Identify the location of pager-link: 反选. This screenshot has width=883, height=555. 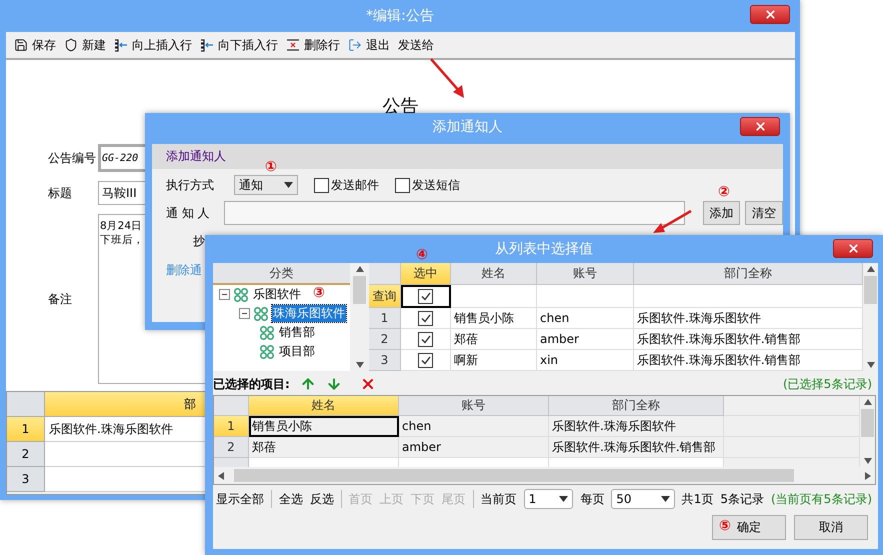
(322, 499).